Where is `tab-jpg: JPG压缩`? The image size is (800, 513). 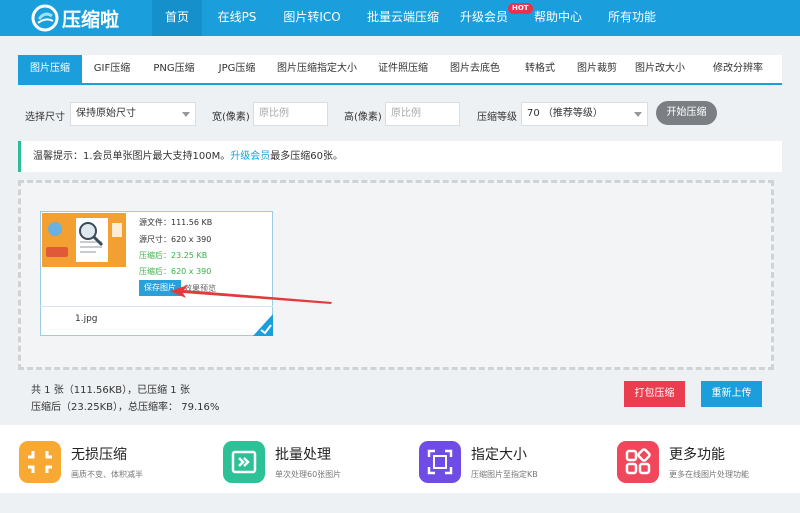 tab-jpg: JPG压缩 is located at coordinates (237, 69).